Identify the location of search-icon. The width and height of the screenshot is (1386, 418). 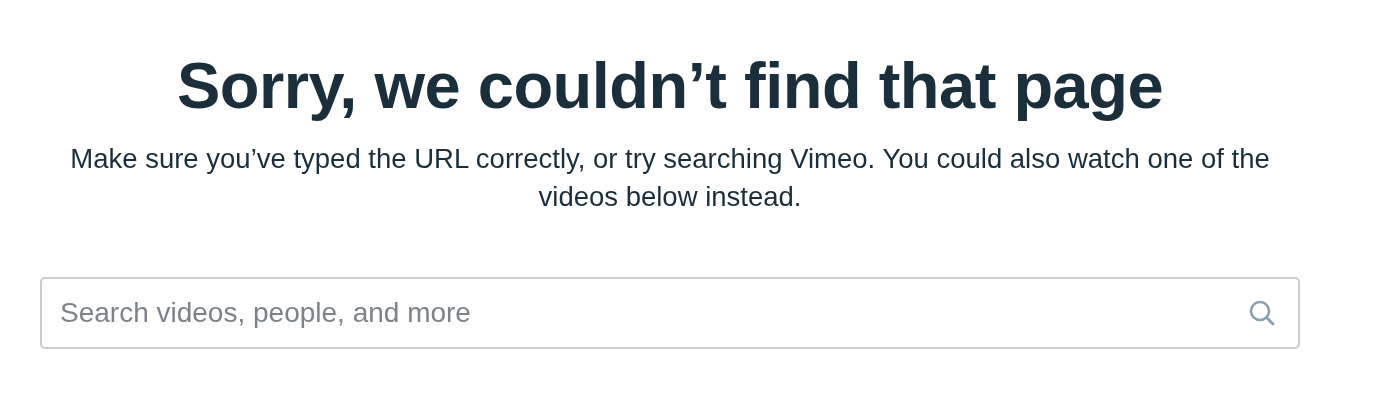
(1262, 312).